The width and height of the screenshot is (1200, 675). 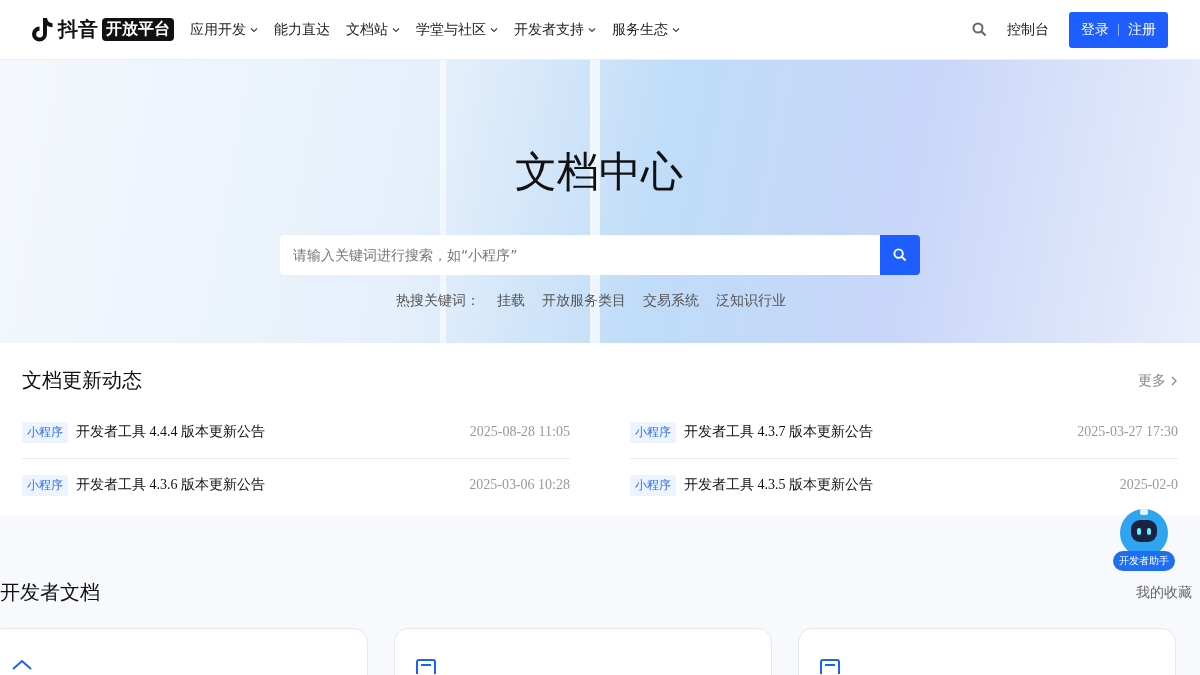 I want to click on update-title-link: 开发者工具 4.3.6 版本更新公告, so click(x=170, y=485).